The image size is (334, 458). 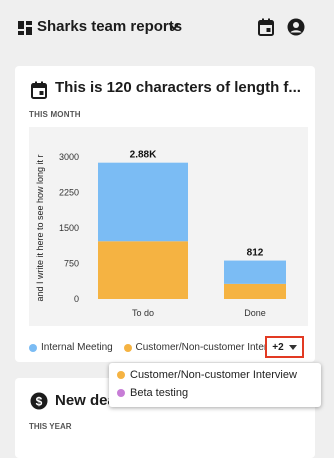 What do you see at coordinates (71, 264) in the screenshot?
I see `y-tick-label: 750` at bounding box center [71, 264].